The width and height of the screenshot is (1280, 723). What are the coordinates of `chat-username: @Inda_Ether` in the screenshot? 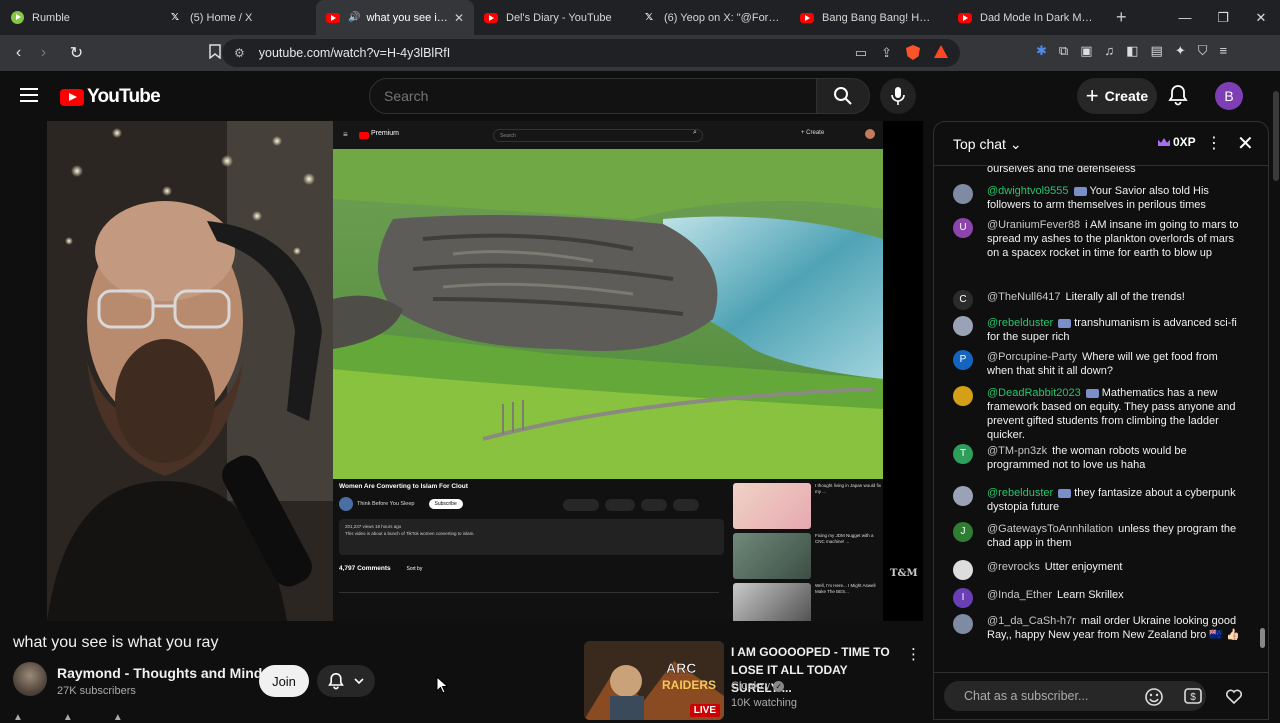 It's located at (1019, 595).